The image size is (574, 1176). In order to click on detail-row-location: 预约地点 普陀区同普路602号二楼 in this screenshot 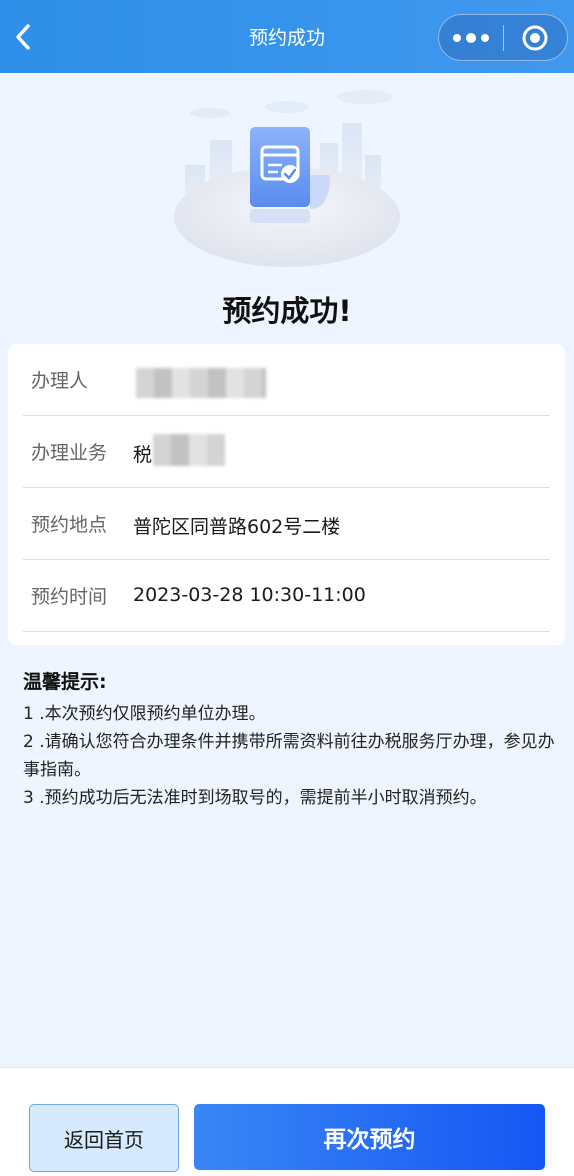, I will do `click(286, 524)`.